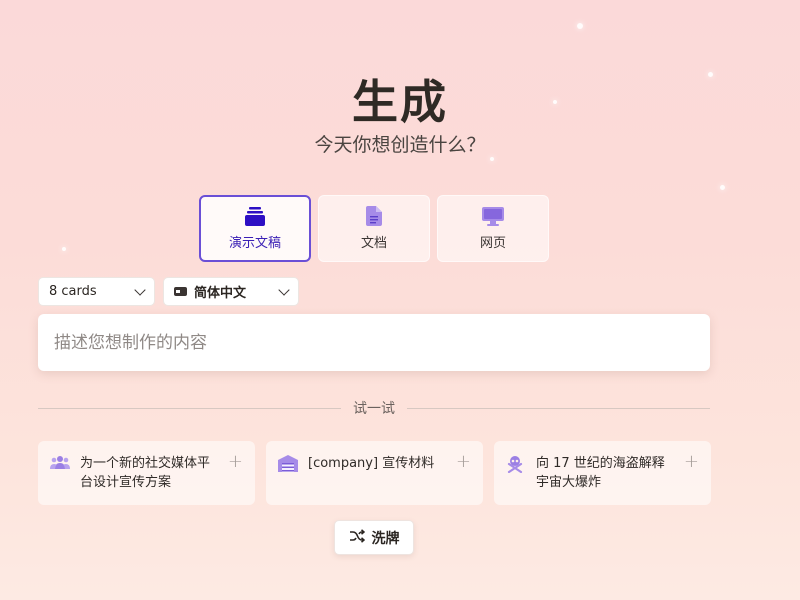 This screenshot has width=800, height=600. Describe the element at coordinates (255, 228) in the screenshot. I see `tab-presentation: 演示文稿` at that location.